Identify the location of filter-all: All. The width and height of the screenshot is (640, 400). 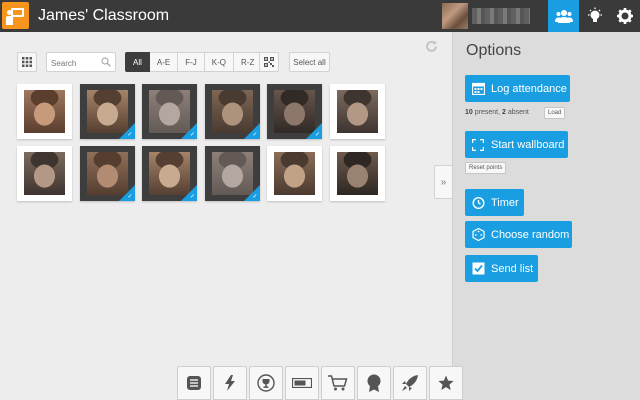
(137, 62).